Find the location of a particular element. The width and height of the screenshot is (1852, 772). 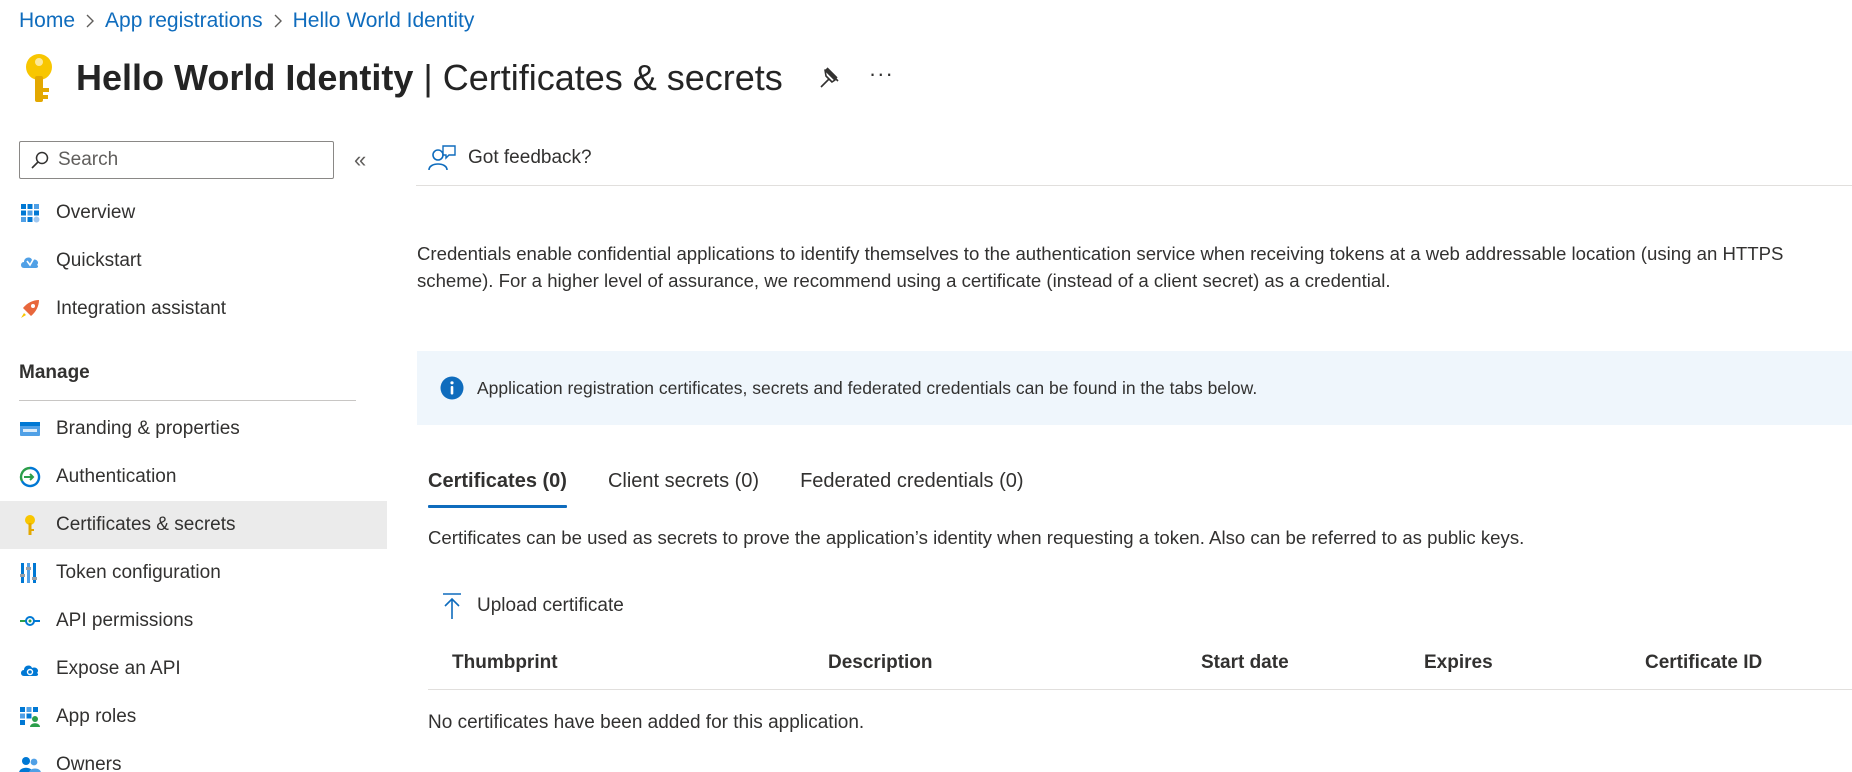

sidebar-item-certificates-secrets: Certificates & secrets is located at coordinates (193, 525).